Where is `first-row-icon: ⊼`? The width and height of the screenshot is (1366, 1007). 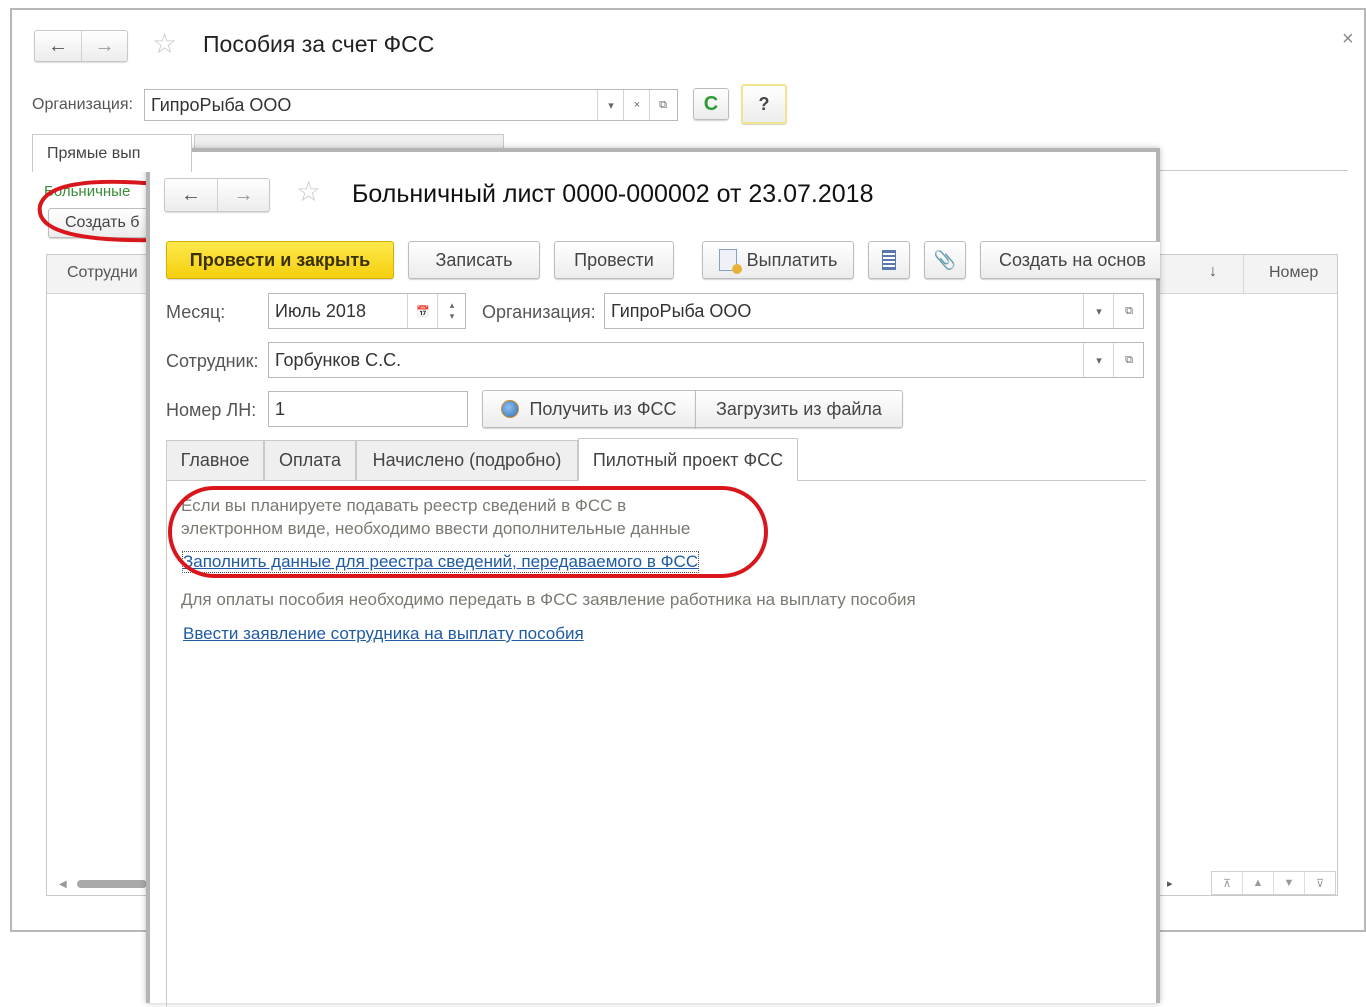
first-row-icon: ⊼ is located at coordinates (1227, 883).